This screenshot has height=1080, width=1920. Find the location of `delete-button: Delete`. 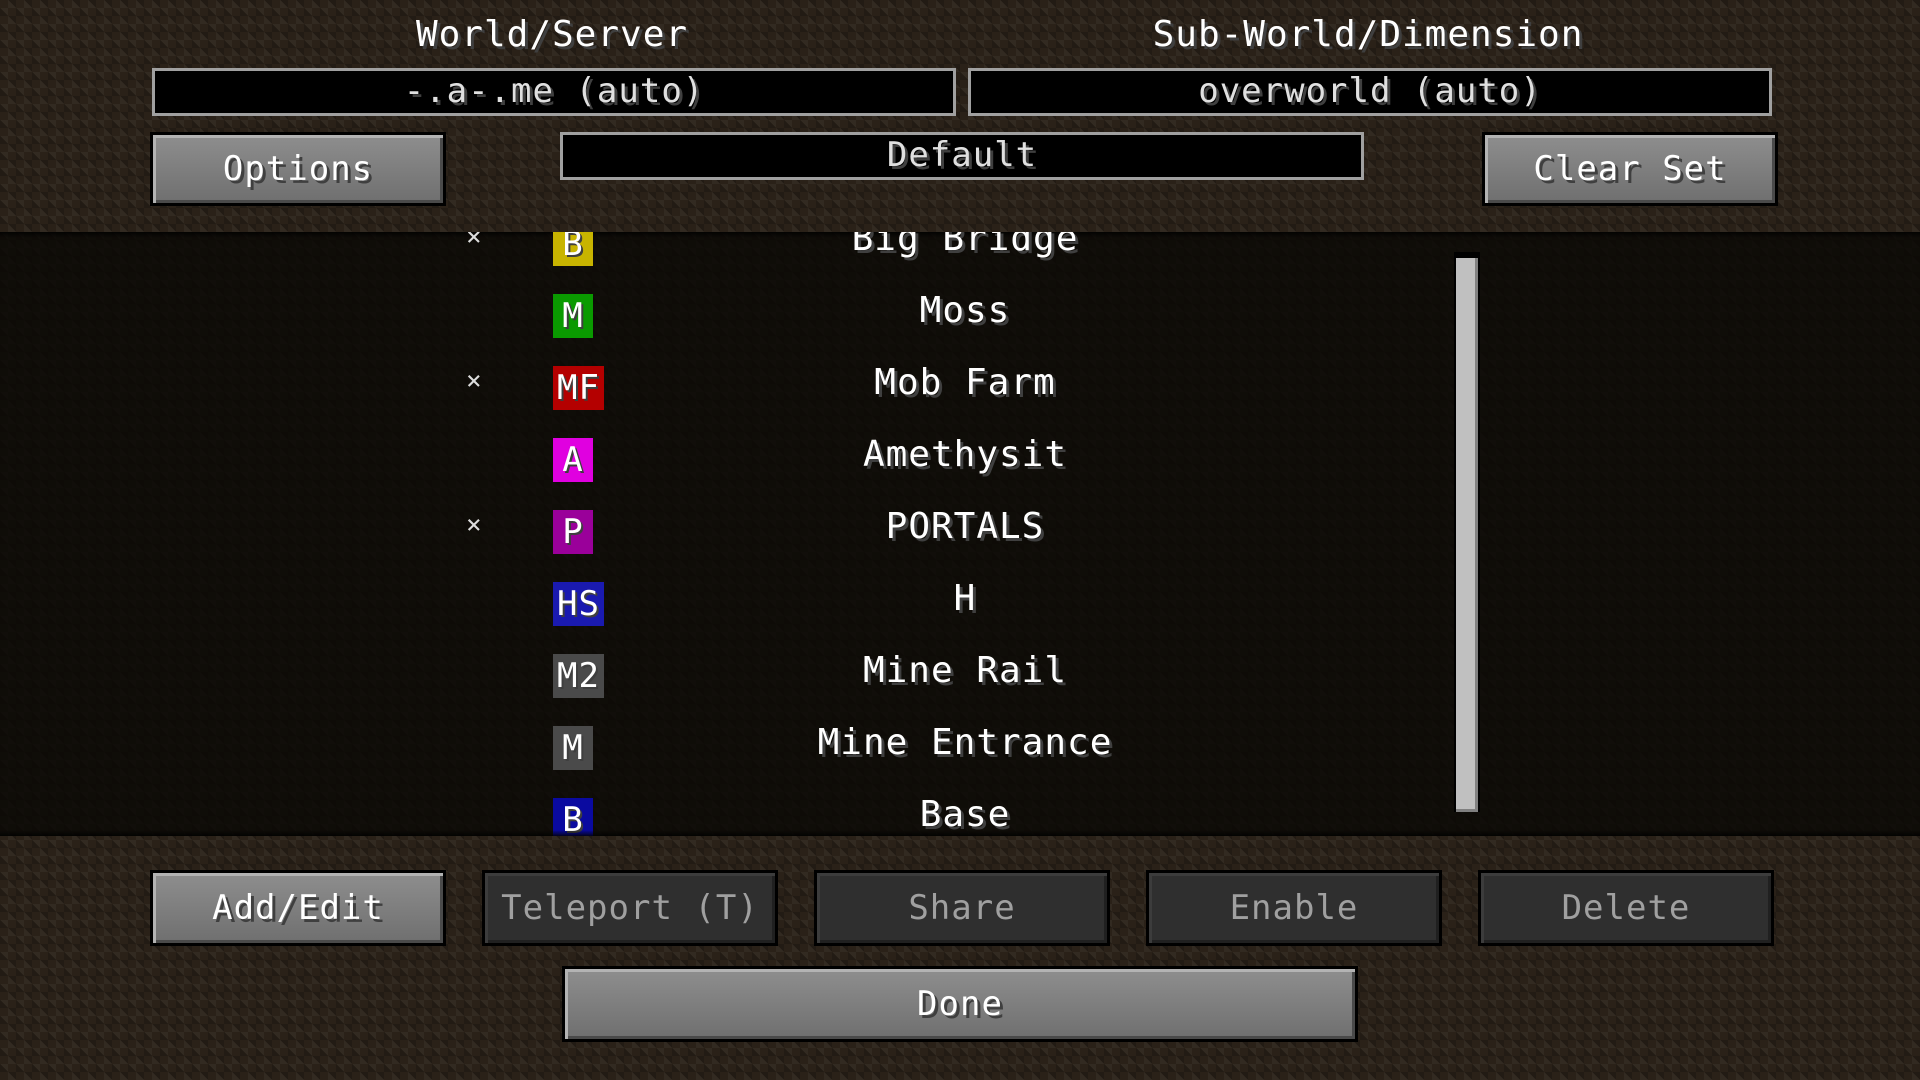

delete-button: Delete is located at coordinates (1626, 908).